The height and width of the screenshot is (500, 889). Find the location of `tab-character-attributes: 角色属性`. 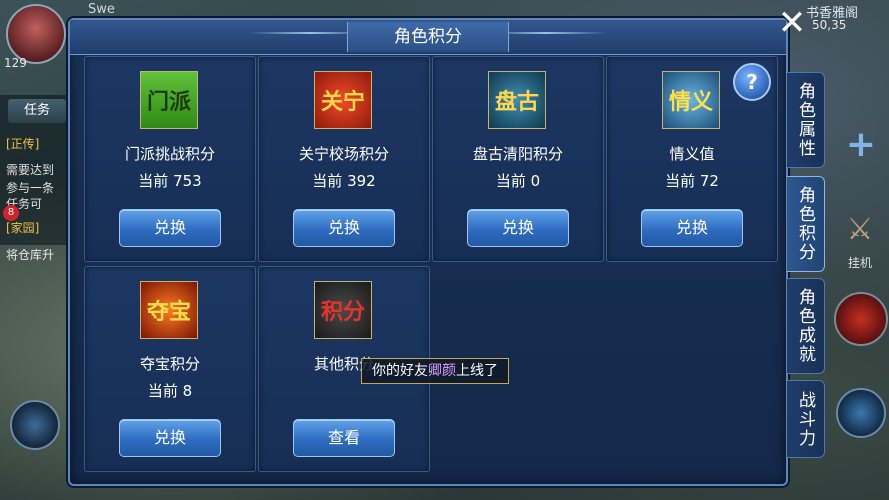

tab-character-attributes: 角色属性 is located at coordinates (806, 120).